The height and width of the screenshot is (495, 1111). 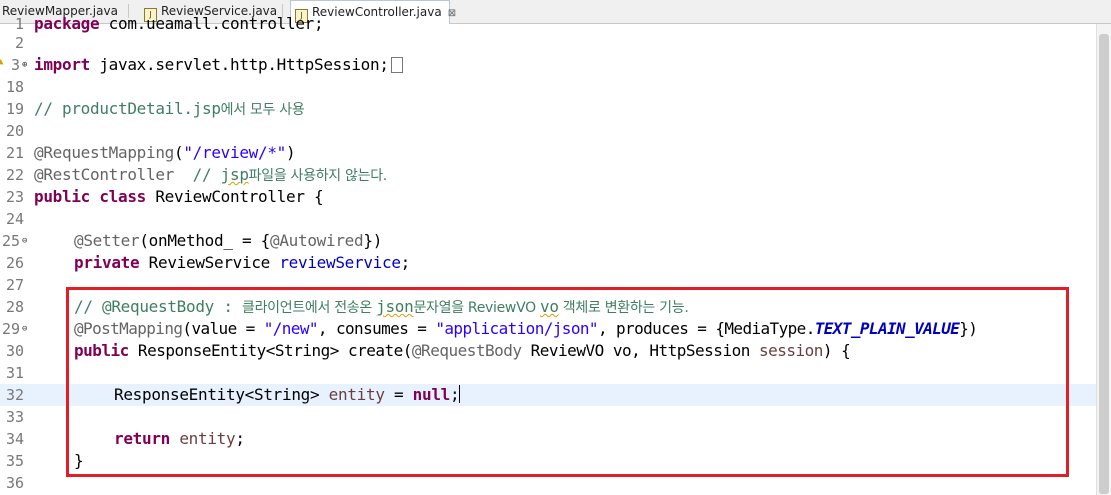 I want to click on code-line: 26 private ReviewService reviewService;, so click(x=208, y=262).